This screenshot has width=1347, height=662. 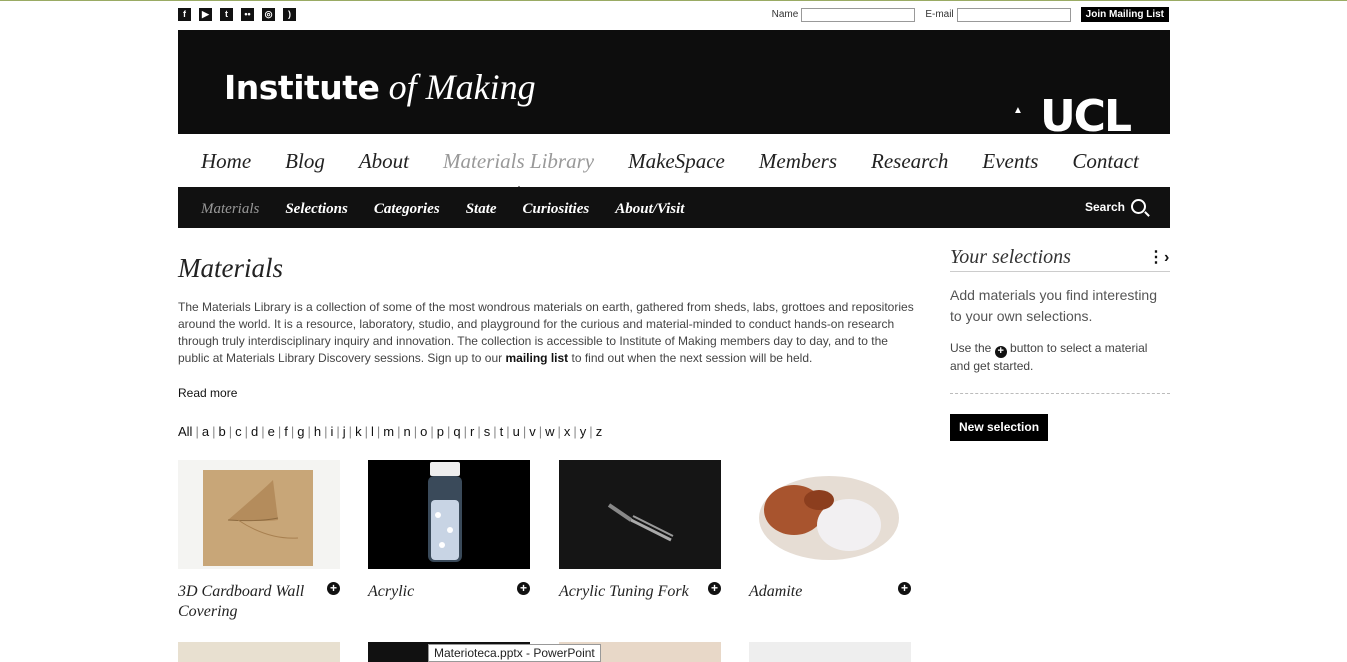 I want to click on material-card: Acrylic Tuning Fork +, so click(x=640, y=530).